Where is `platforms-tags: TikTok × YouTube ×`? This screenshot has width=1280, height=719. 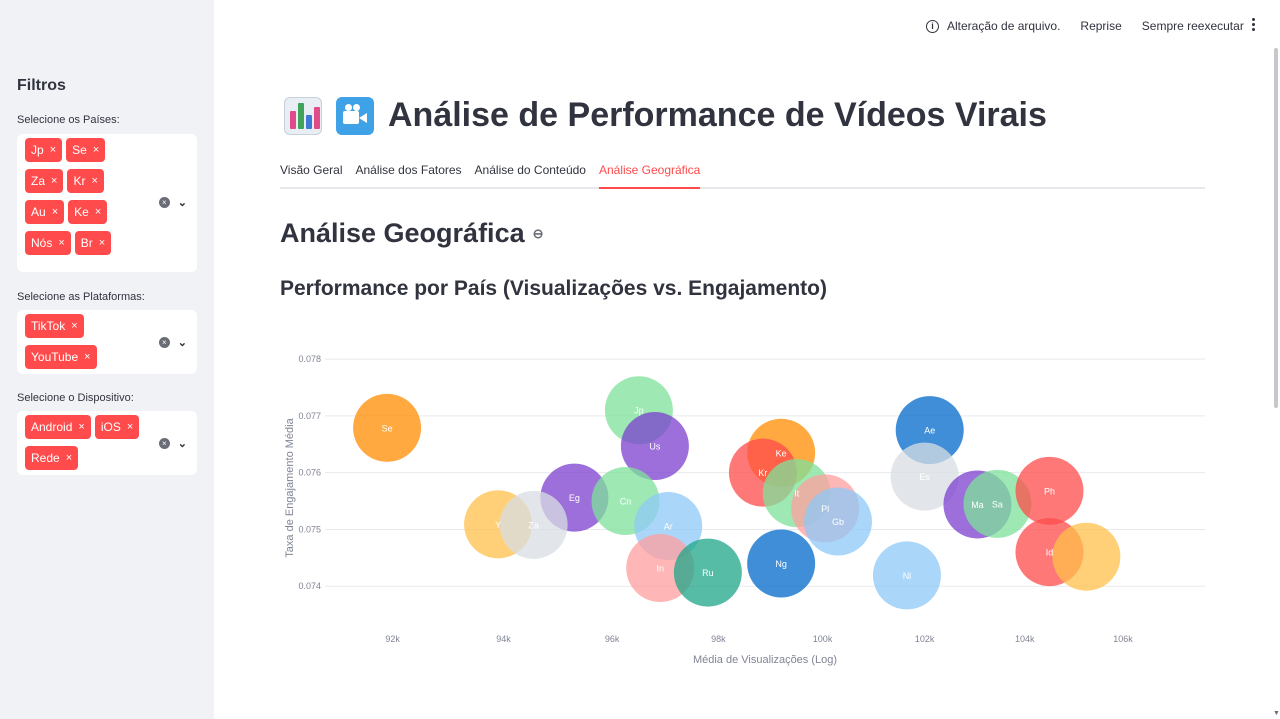 platforms-tags: TikTok × YouTube × is located at coordinates (85, 344).